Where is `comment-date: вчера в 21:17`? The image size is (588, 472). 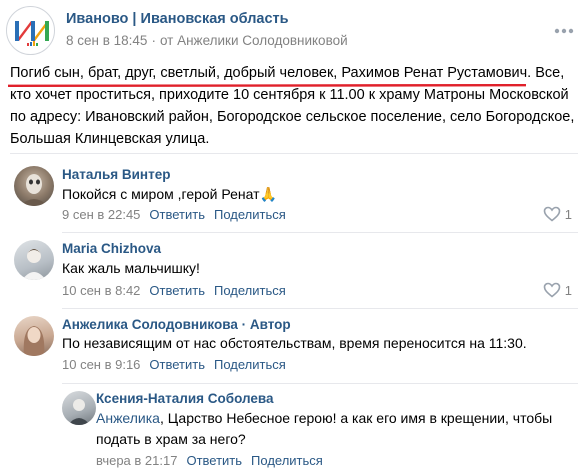
comment-date: вчера в 21:17 is located at coordinates (136, 460).